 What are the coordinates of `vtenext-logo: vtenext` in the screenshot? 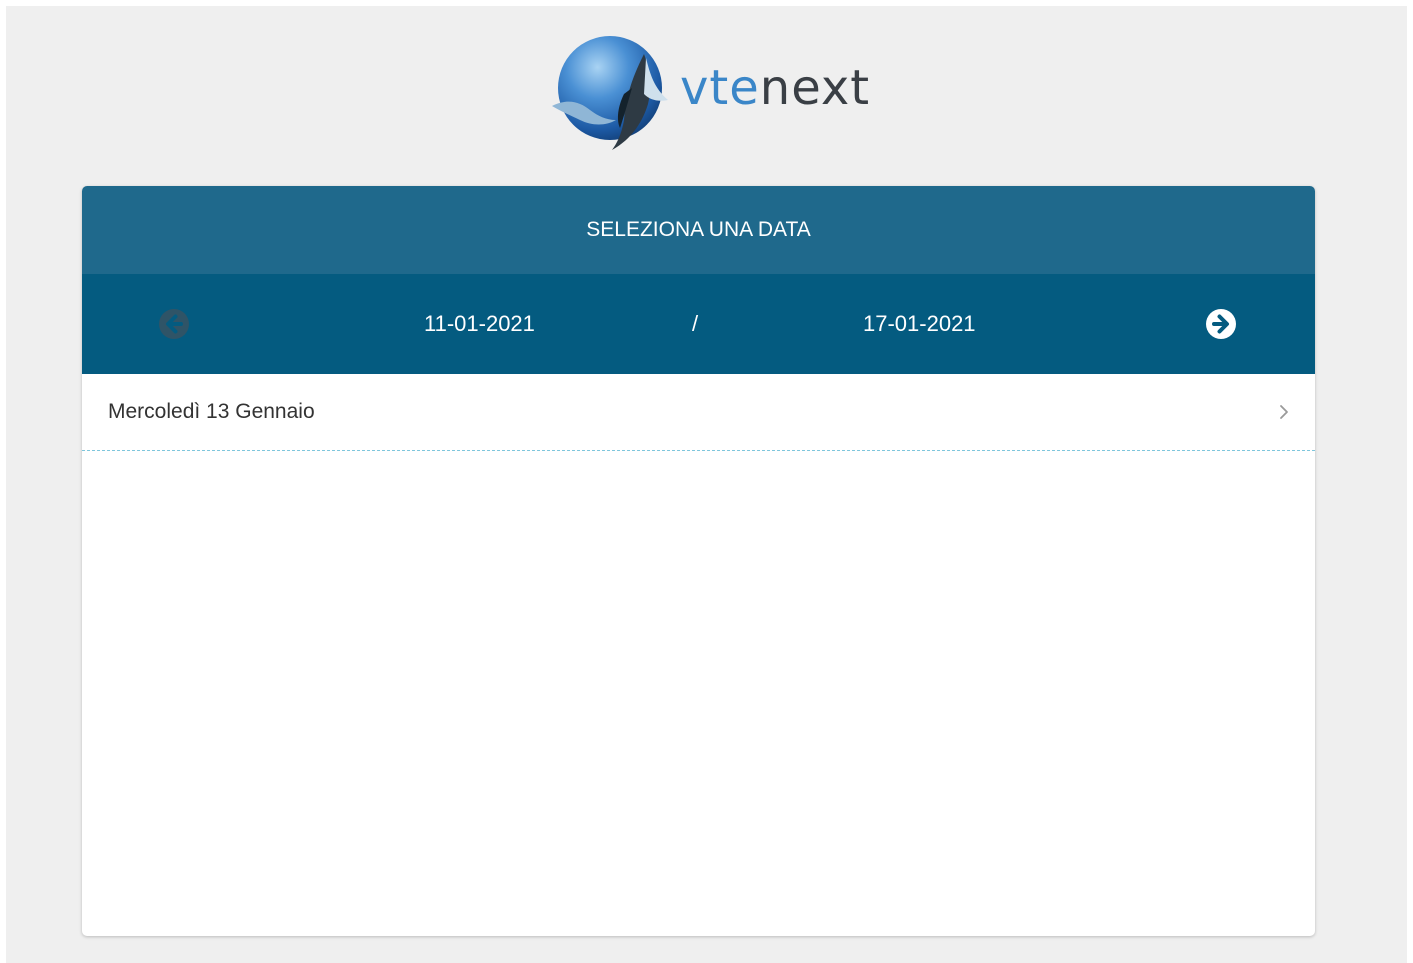 It's located at (711, 91).